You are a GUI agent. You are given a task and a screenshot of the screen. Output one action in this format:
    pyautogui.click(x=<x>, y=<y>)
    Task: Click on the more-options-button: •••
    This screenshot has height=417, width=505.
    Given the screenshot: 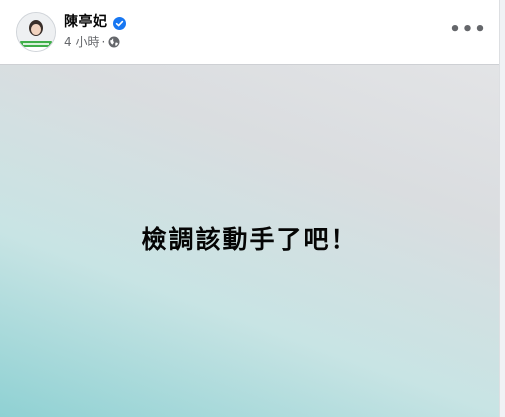 What is the action you would take?
    pyautogui.click(x=468, y=30)
    